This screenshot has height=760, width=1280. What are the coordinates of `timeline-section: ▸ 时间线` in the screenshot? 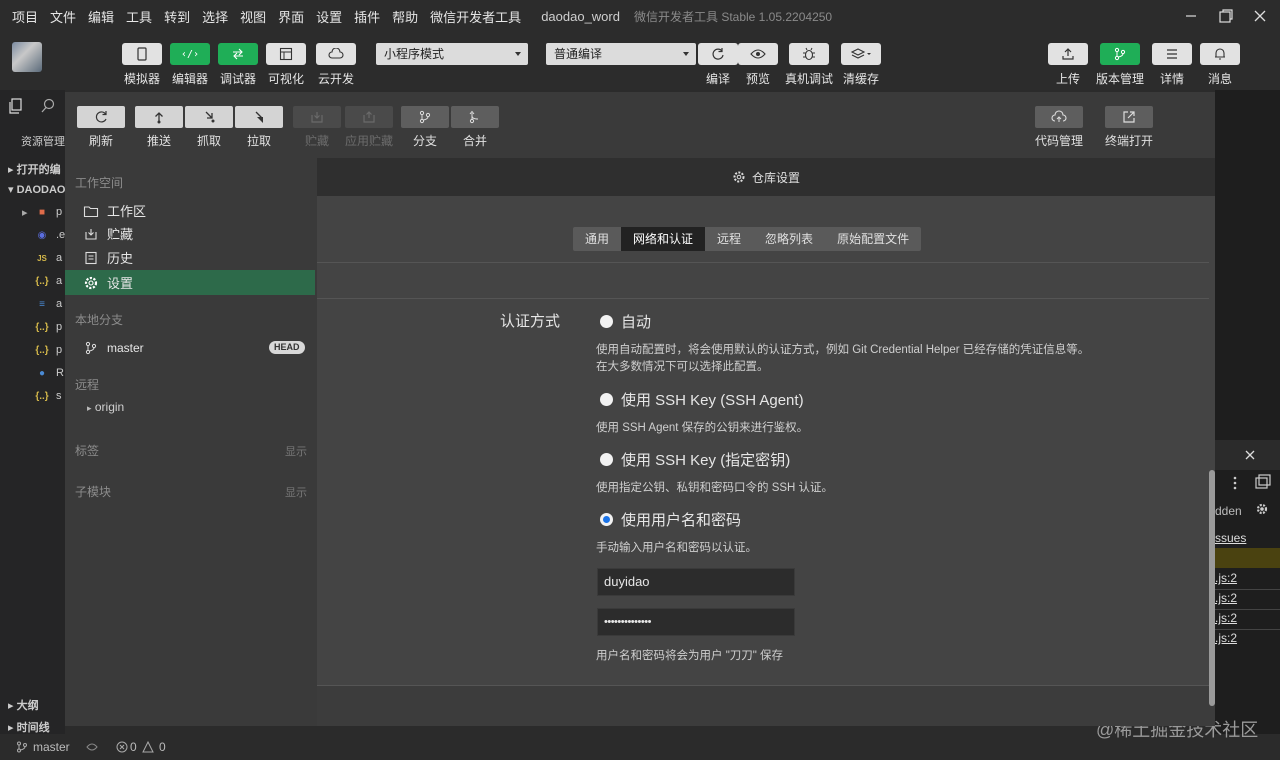 It's located at (29, 727).